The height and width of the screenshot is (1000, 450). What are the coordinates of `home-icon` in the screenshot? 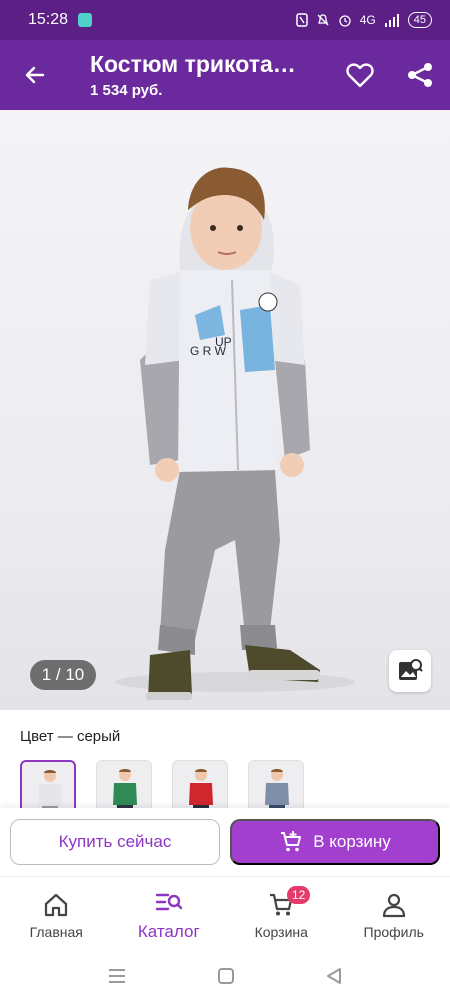 It's located at (56, 904).